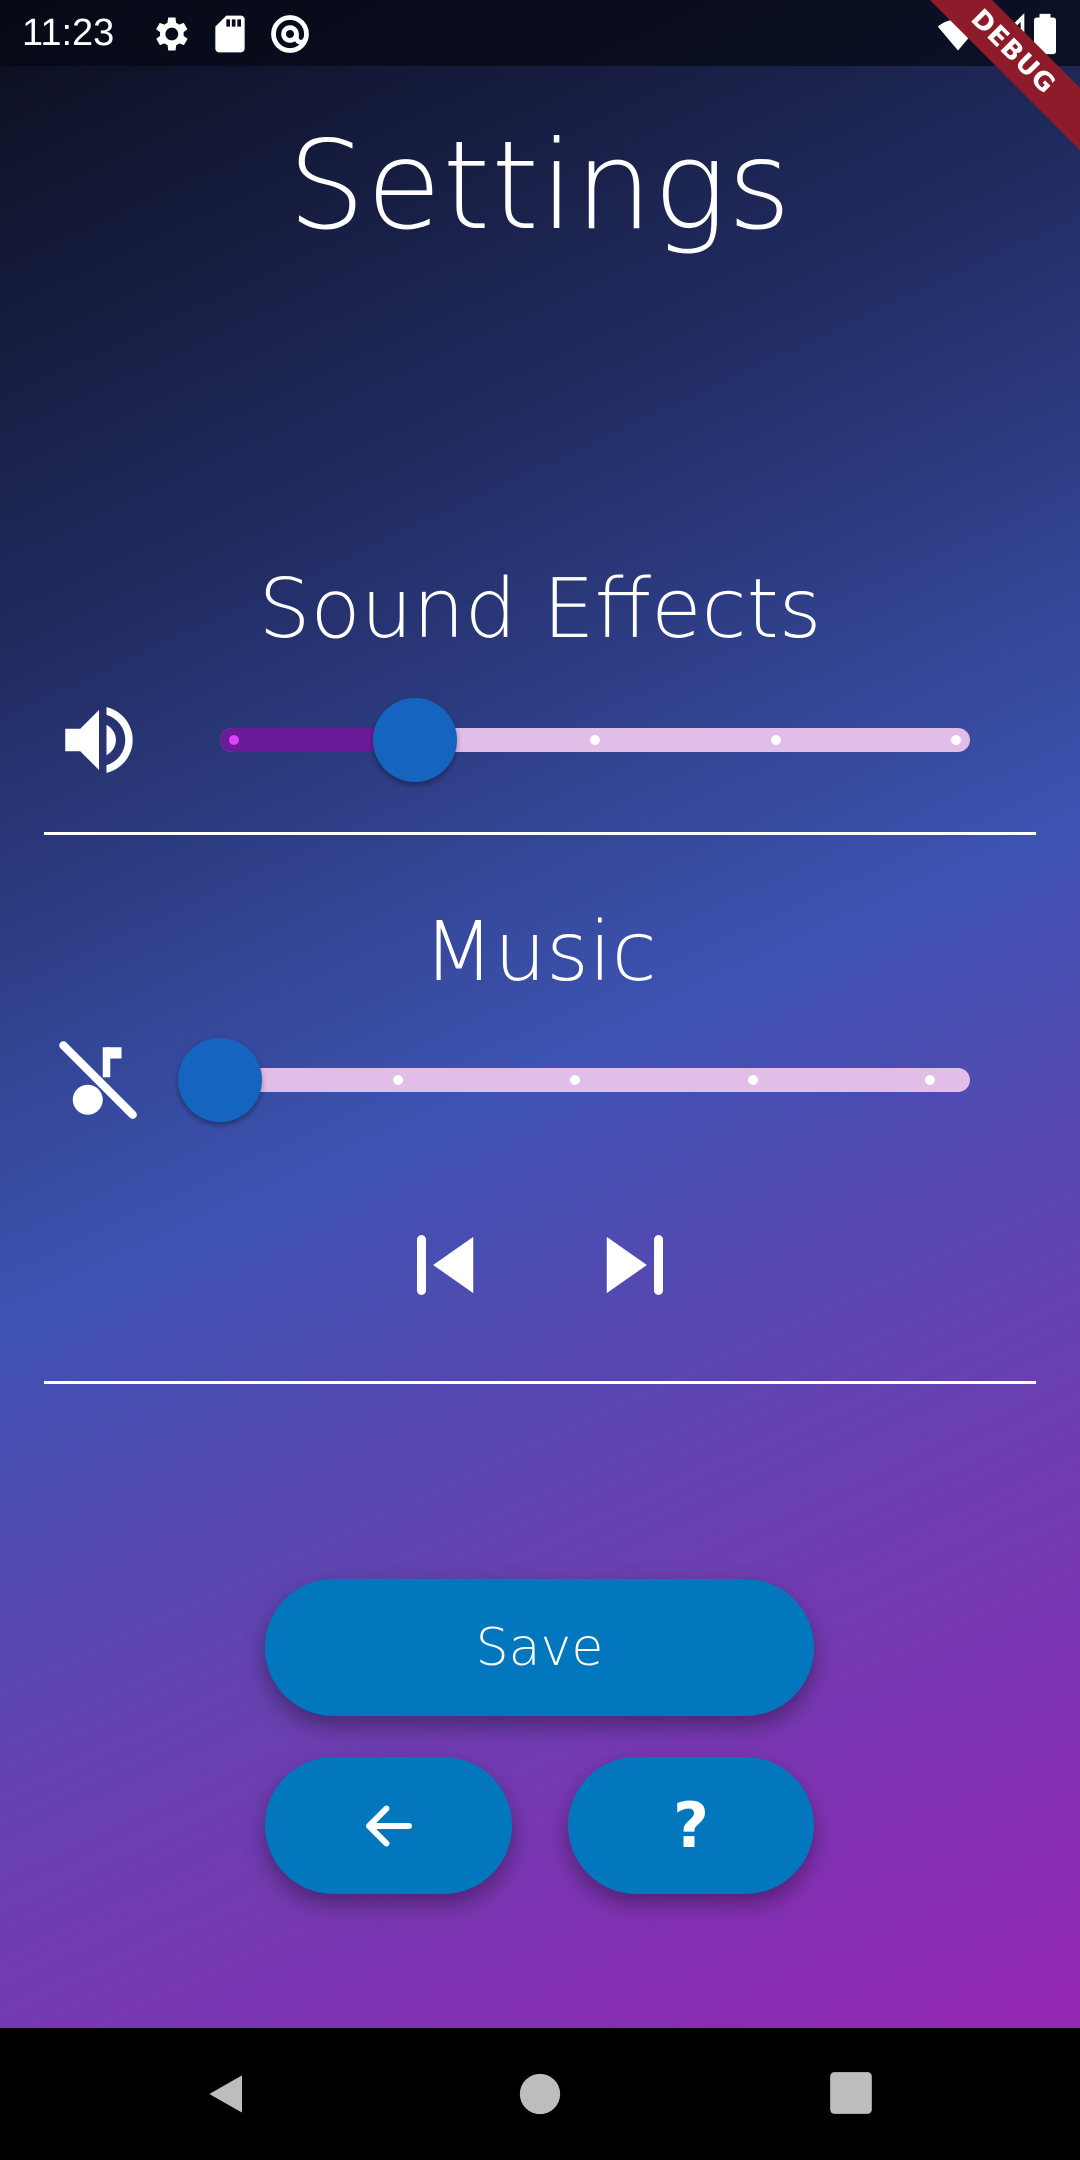 This screenshot has height=2160, width=1080. I want to click on gear-icon, so click(172, 34).